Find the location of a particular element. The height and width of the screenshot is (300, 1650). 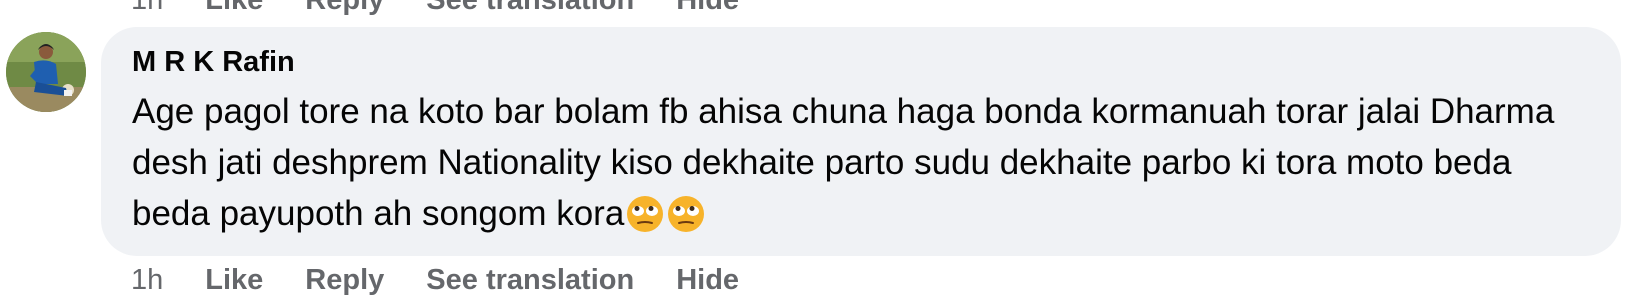

comment-author: M R K Rafin is located at coordinates (861, 62).